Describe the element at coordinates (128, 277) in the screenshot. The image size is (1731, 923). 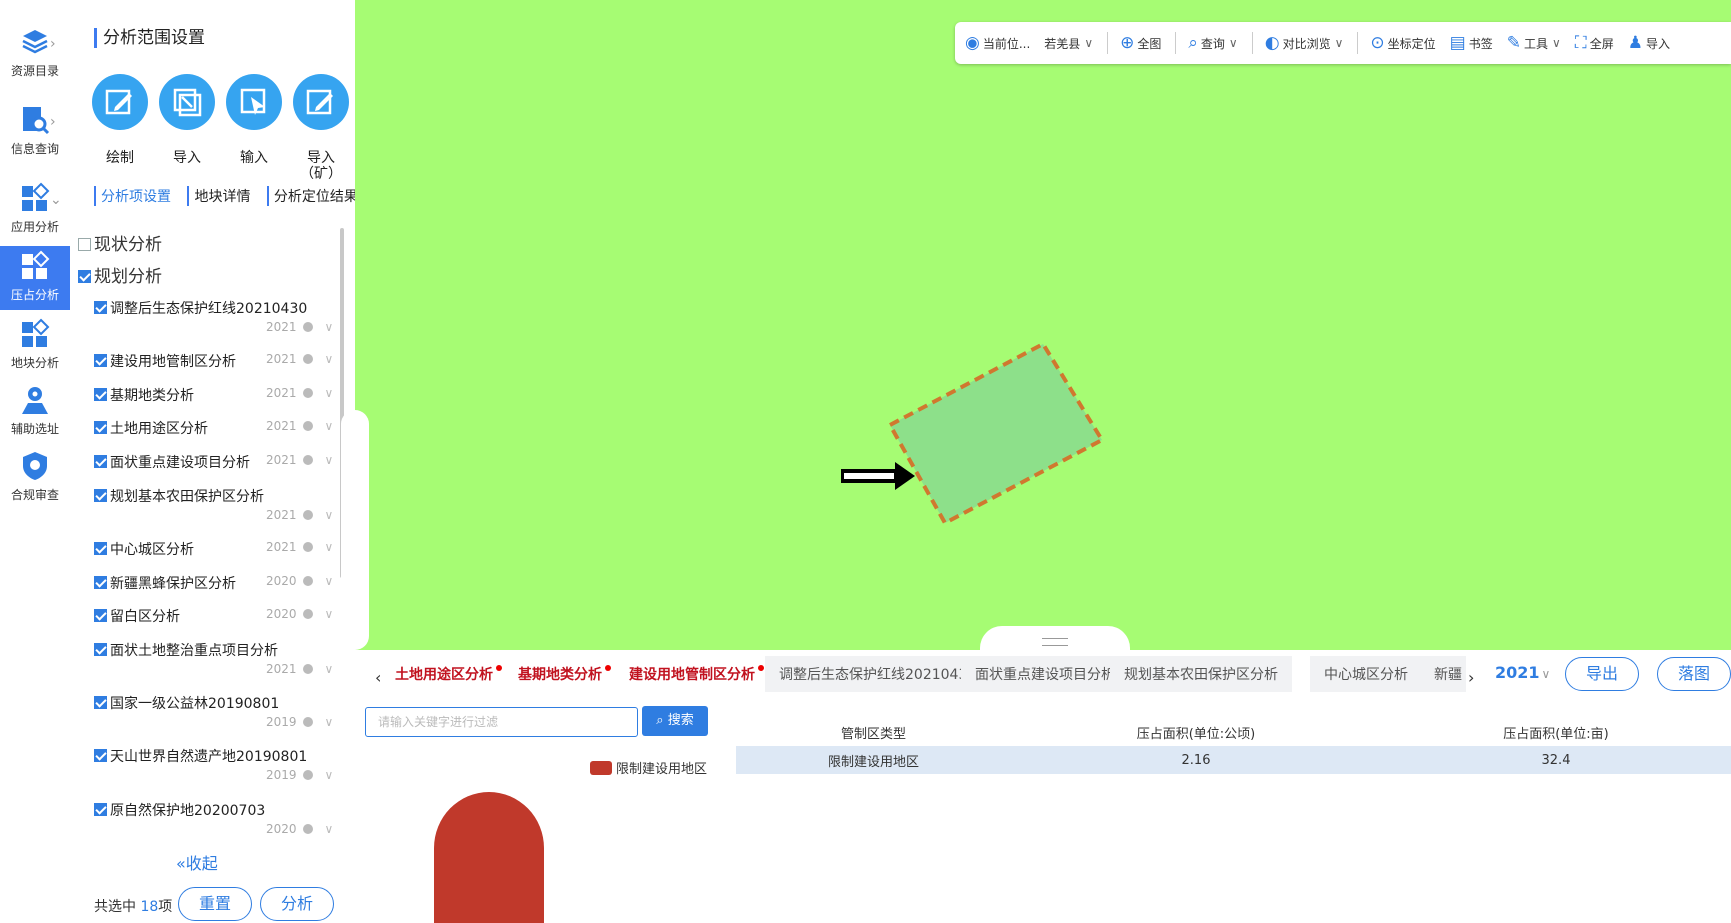
I see `section-label: 规划分析` at that location.